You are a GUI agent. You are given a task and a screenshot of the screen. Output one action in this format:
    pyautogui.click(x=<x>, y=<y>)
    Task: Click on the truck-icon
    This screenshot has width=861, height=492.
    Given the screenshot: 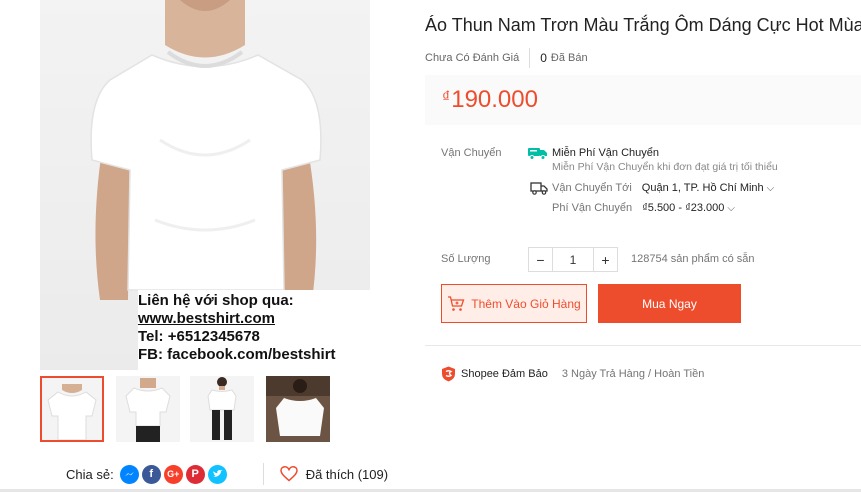 What is the action you would take?
    pyautogui.click(x=539, y=188)
    